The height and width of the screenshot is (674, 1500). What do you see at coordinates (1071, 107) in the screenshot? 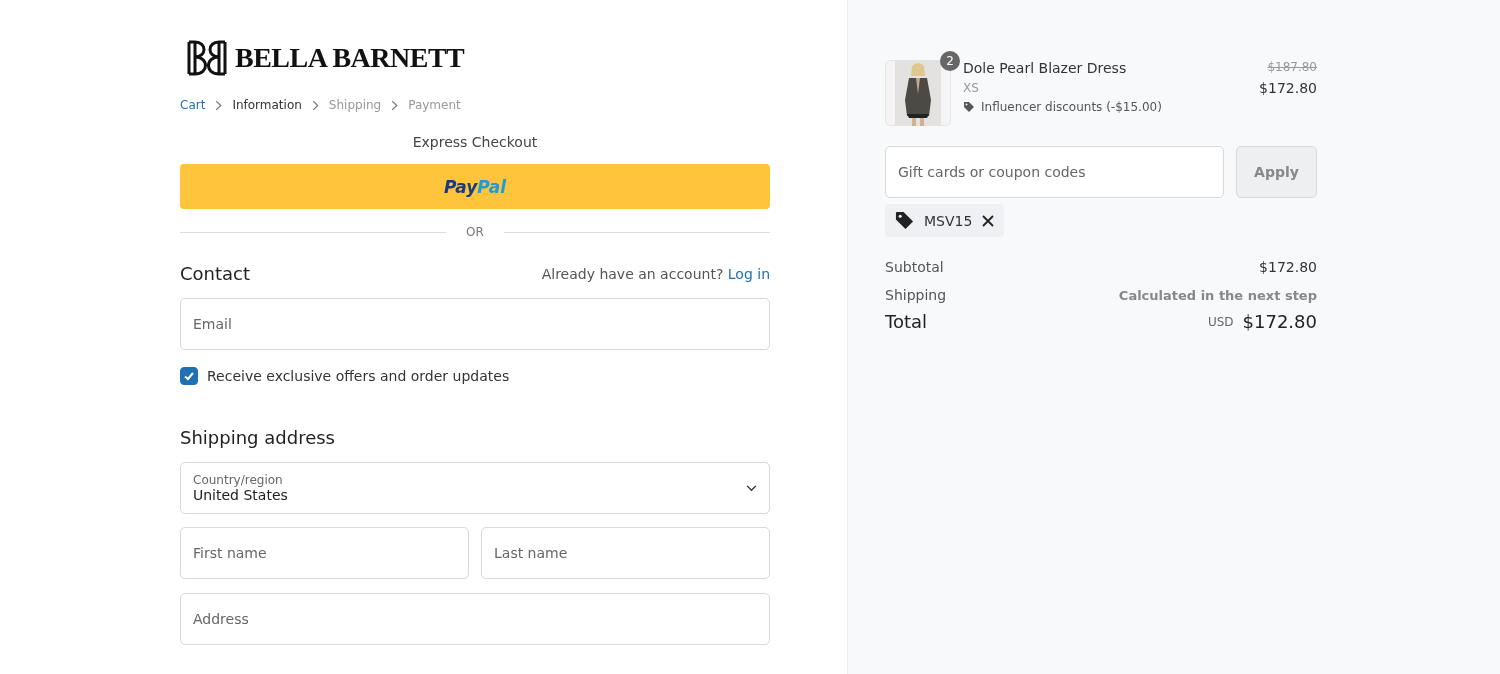
I see `discount-label: Influencer discounts (-$15.00)` at bounding box center [1071, 107].